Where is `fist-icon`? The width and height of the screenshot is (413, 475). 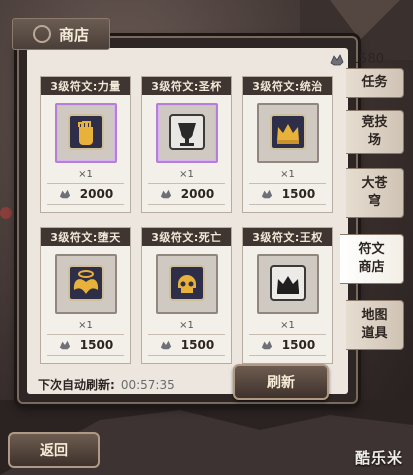 fist-icon is located at coordinates (86, 132).